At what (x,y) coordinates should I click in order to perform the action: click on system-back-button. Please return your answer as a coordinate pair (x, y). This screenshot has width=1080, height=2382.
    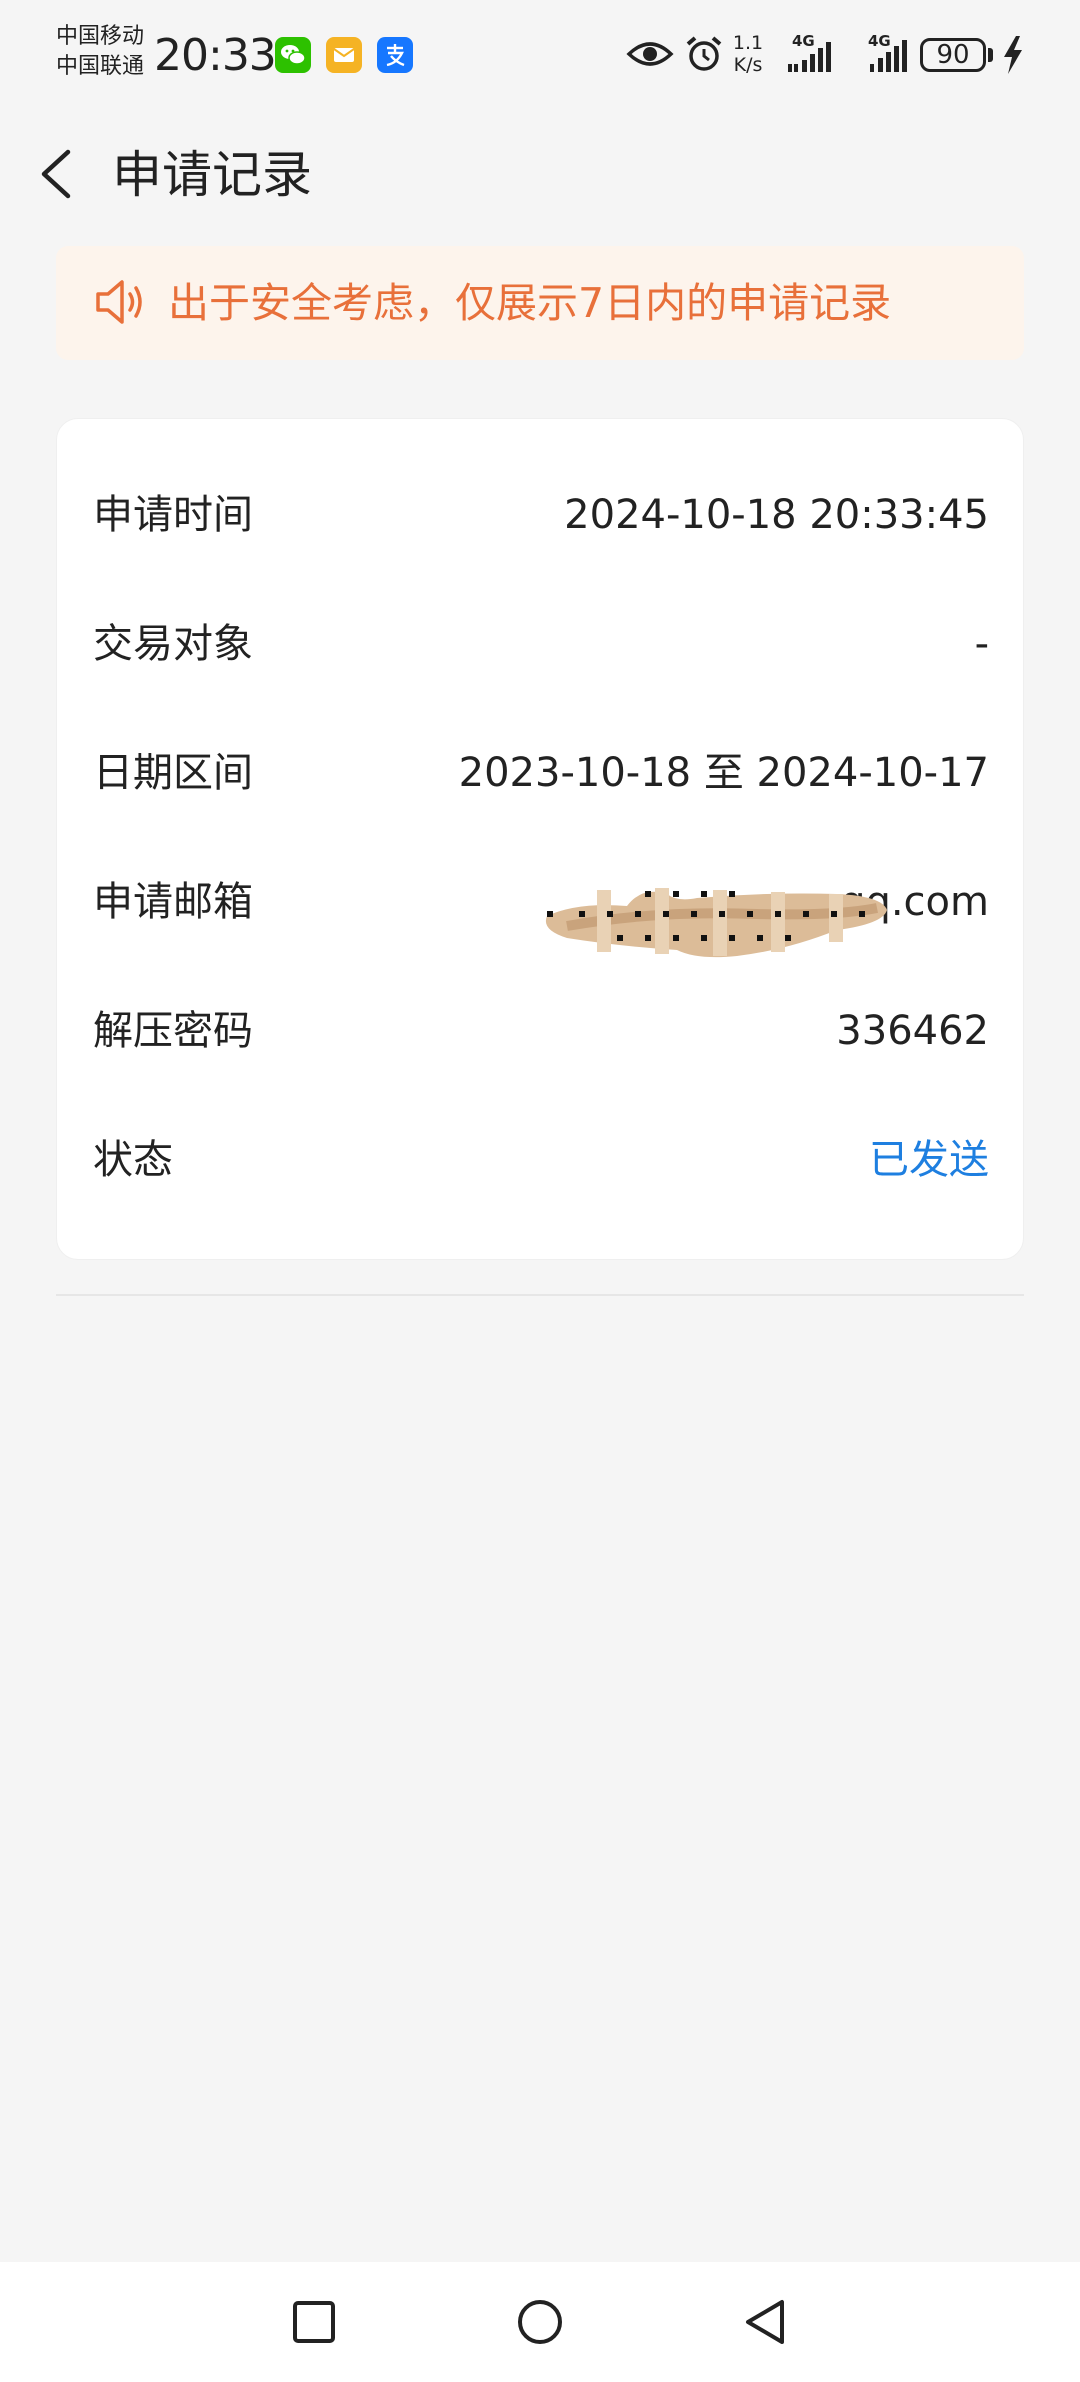
    Looking at the image, I should click on (766, 2322).